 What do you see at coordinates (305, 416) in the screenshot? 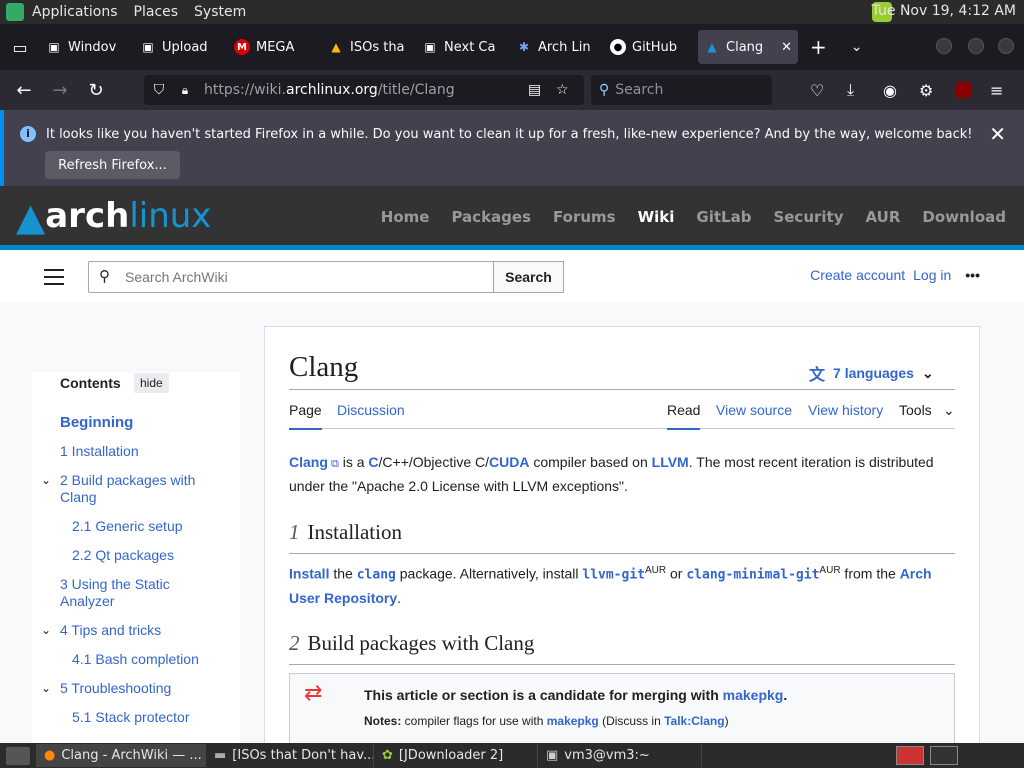
I see `tab-page: Page` at bounding box center [305, 416].